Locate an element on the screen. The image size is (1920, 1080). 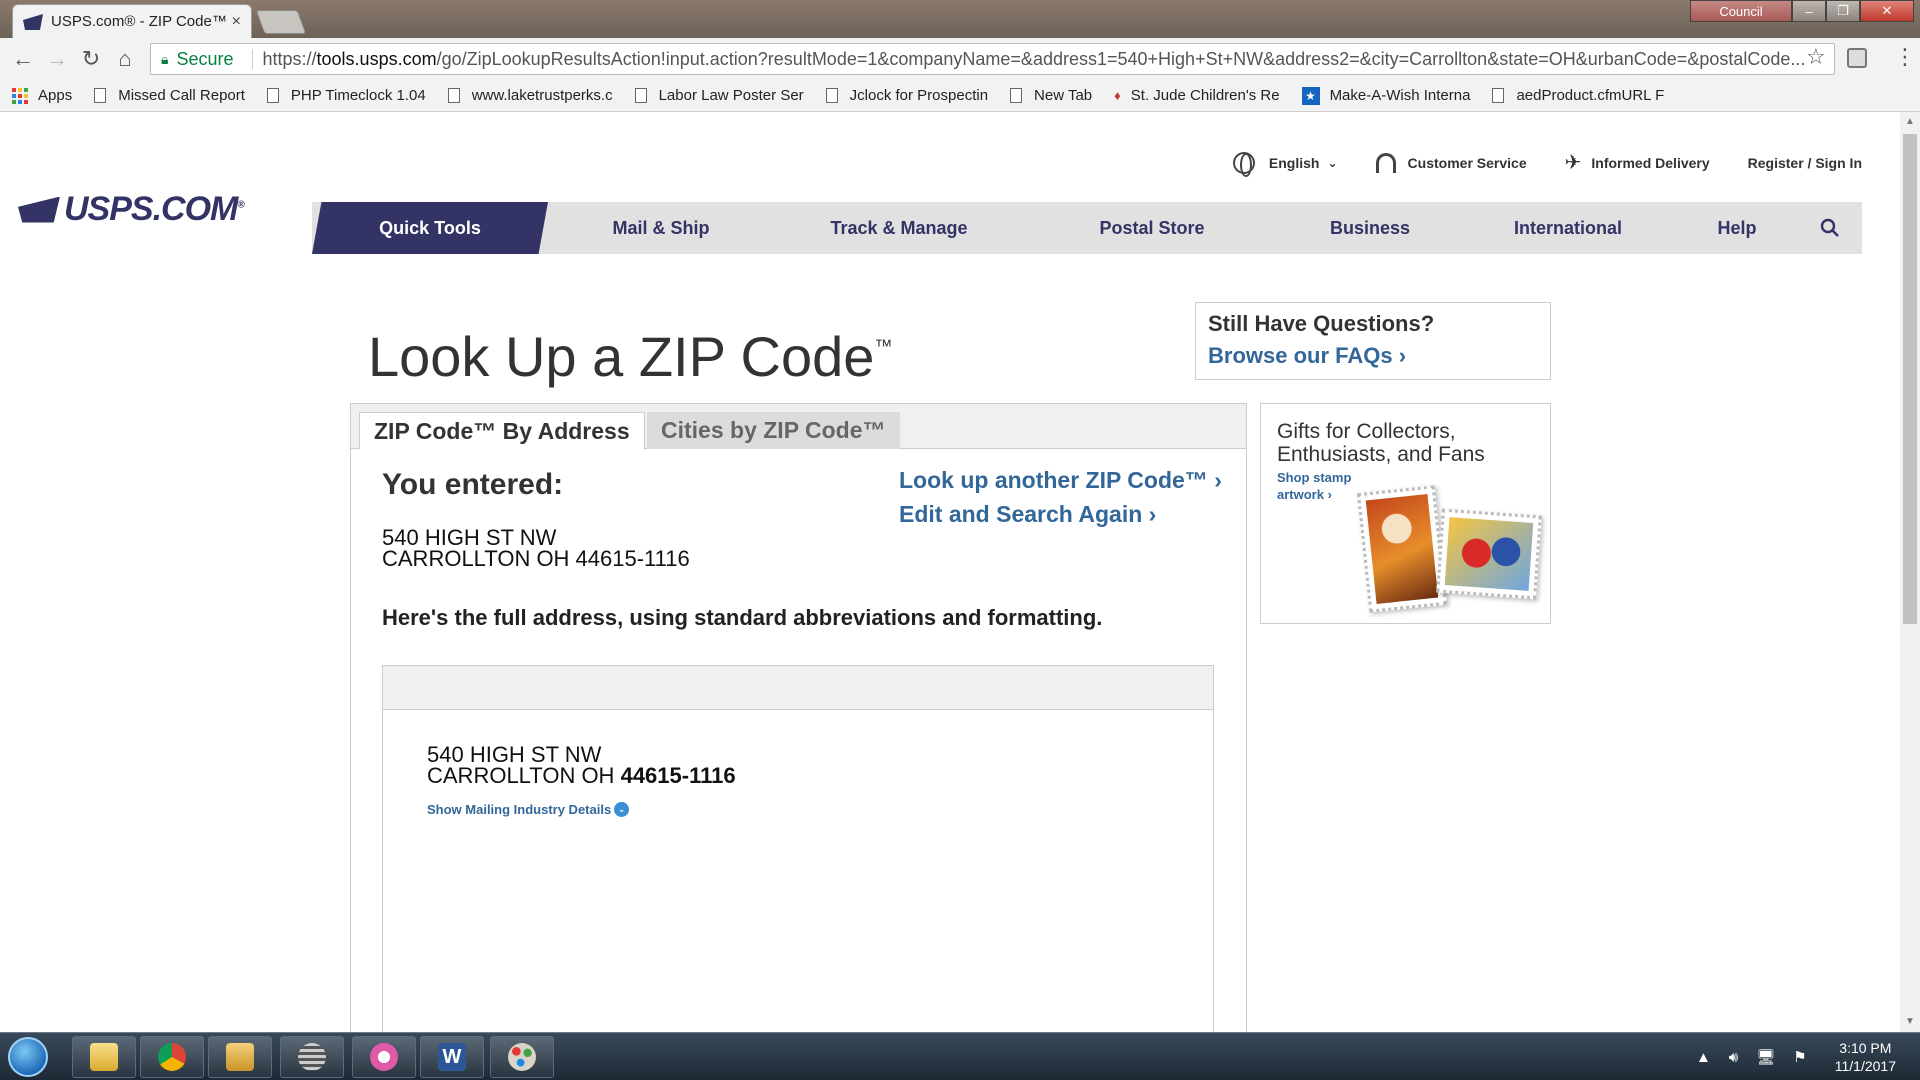
lookup-tabs: ZIP Code™ By Address Cities by ZIP Code™ is located at coordinates (798, 426).